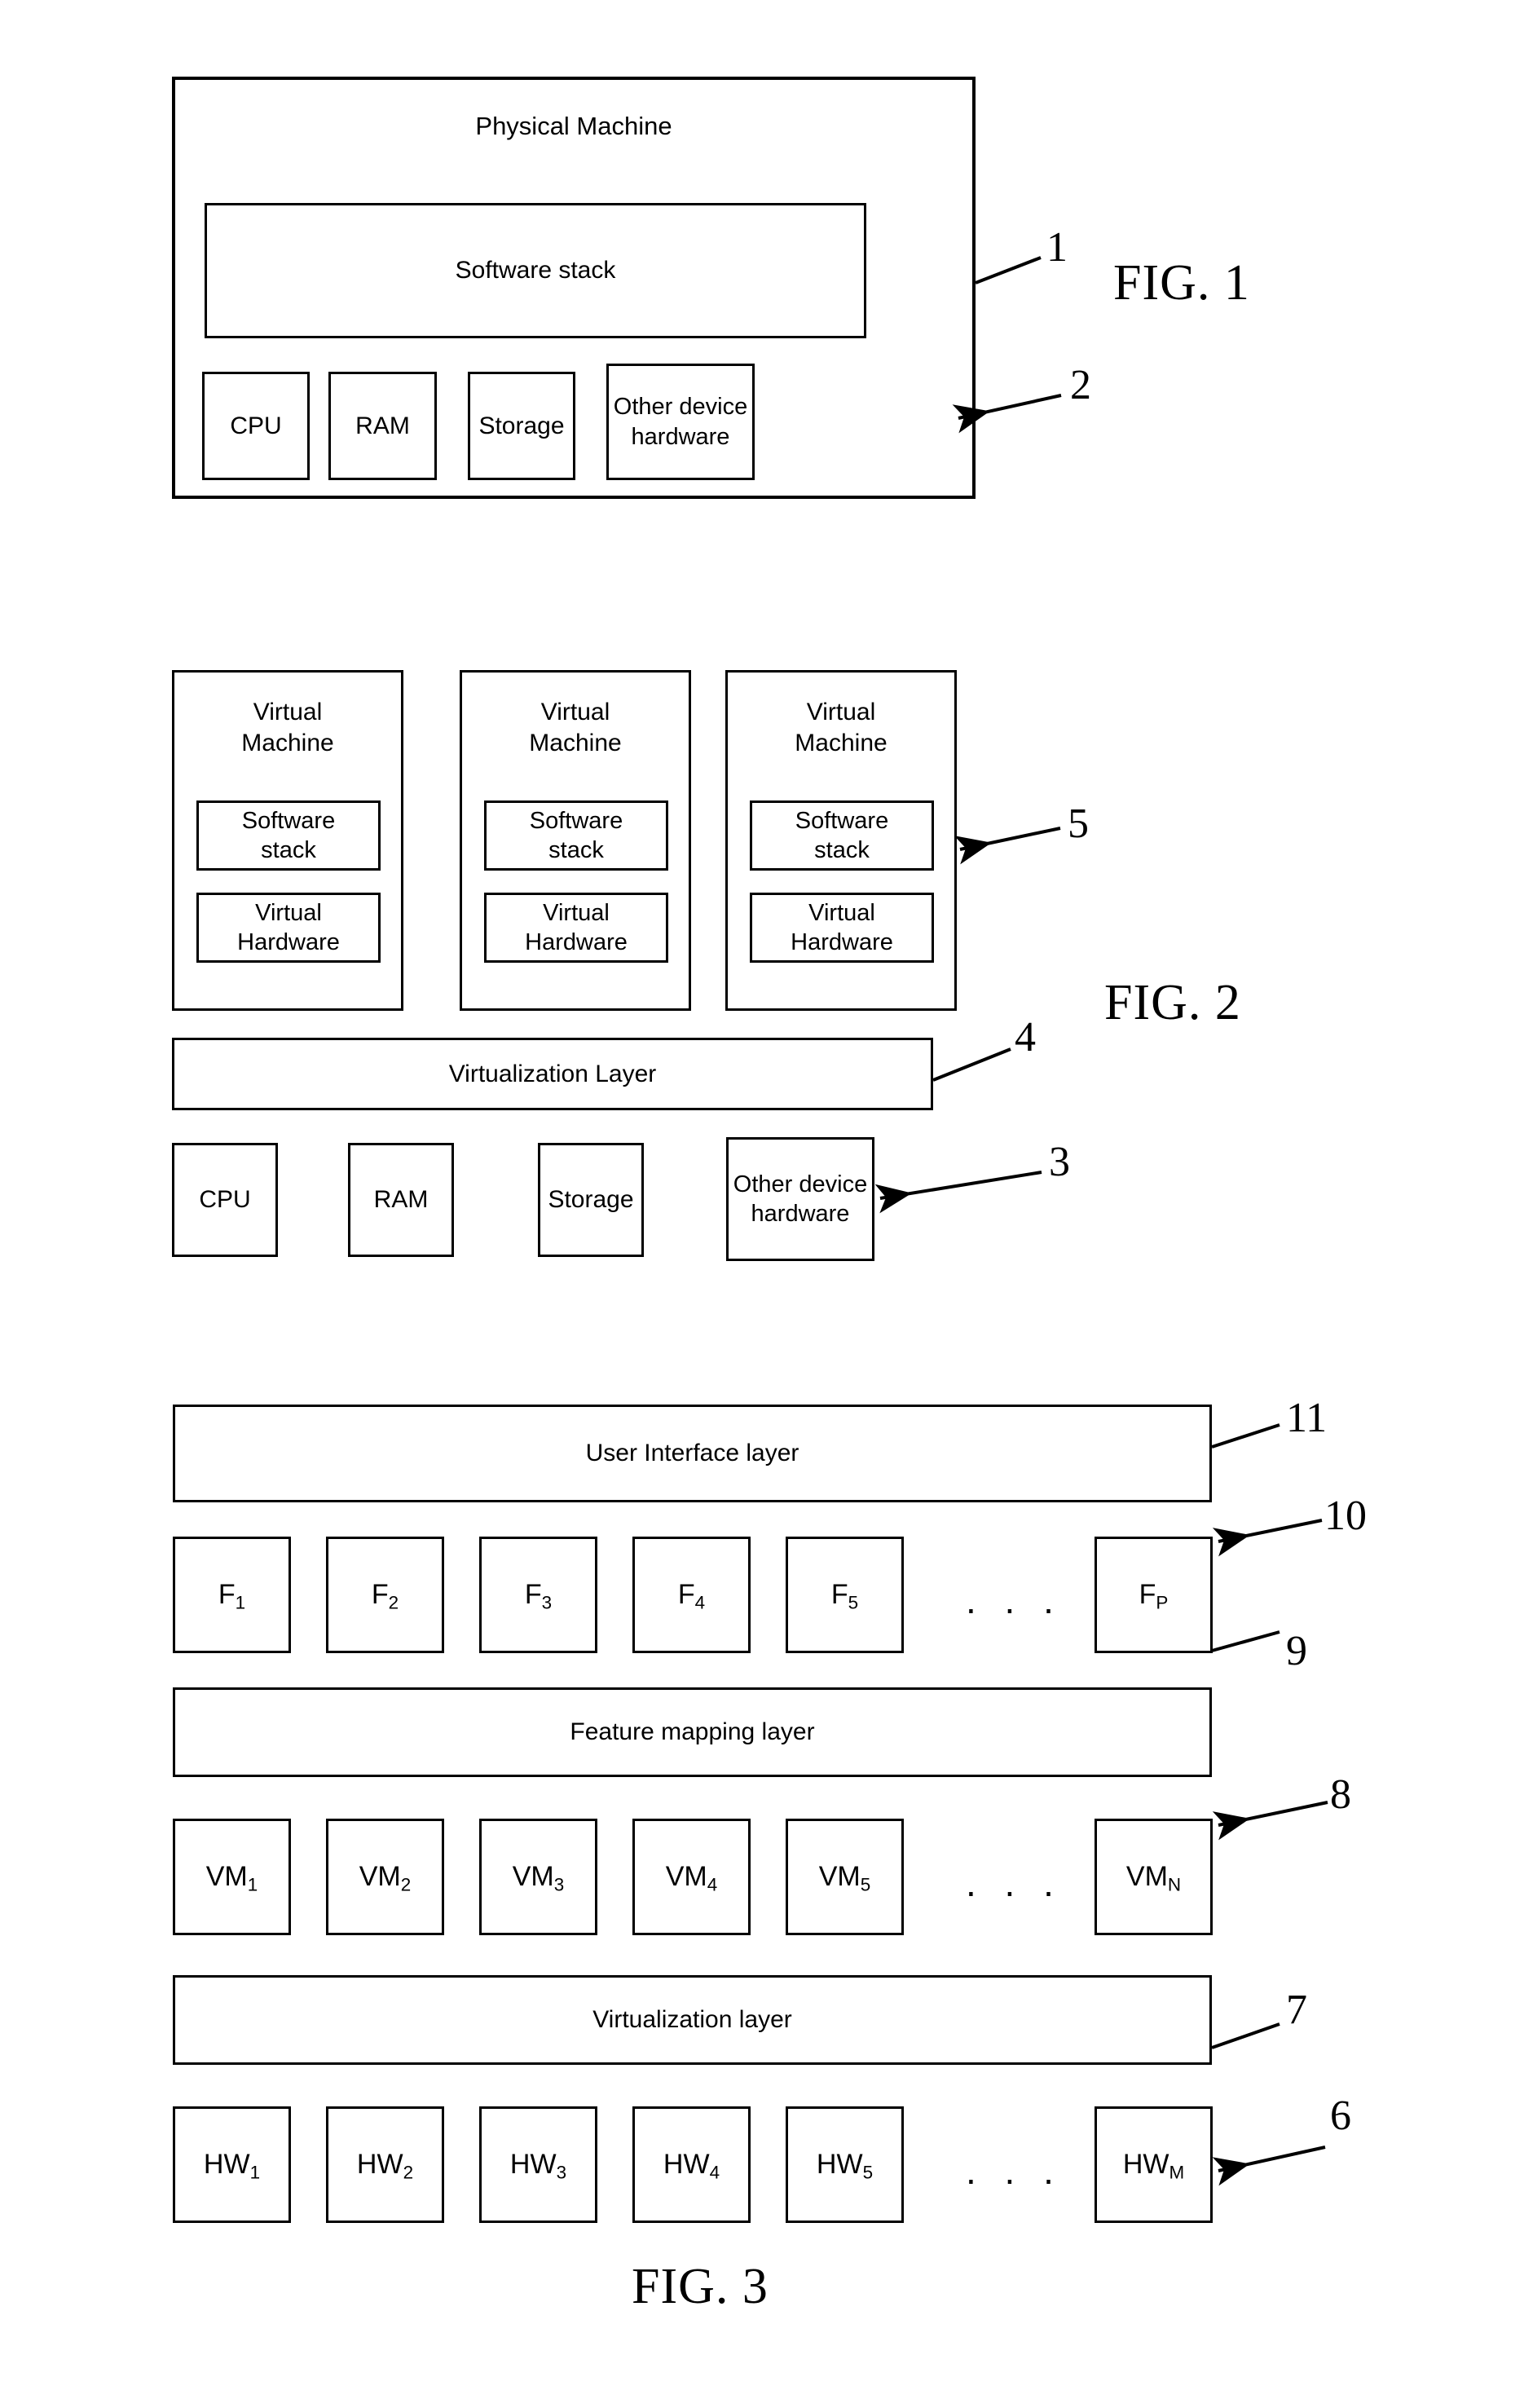 The height and width of the screenshot is (2408, 1524). I want to click on vm1-software-stack-label: Software stack, so click(288, 835).